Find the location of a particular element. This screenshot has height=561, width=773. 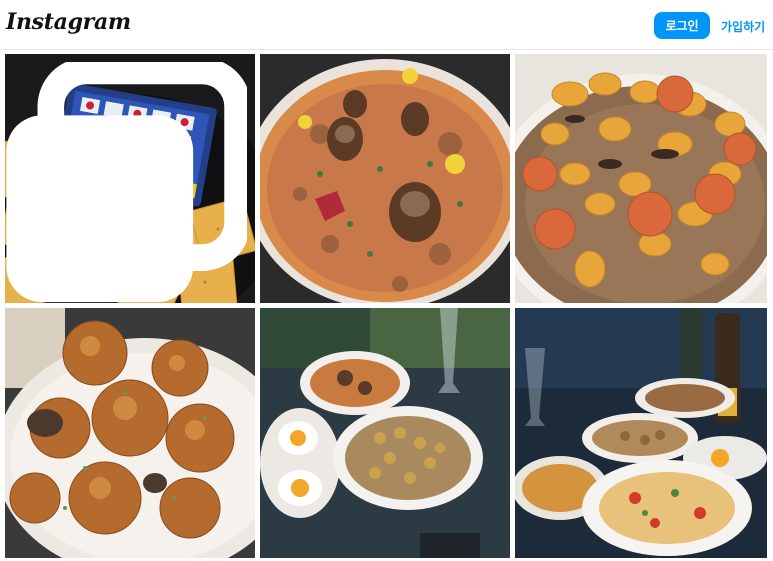

multiple-images-icon is located at coordinates (126, 182).